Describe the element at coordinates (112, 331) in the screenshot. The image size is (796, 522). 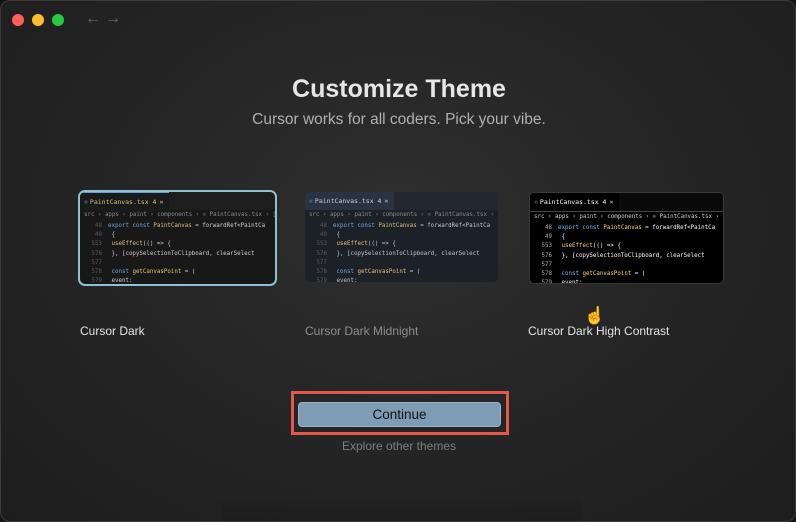
I see `theme-label-cursor-dark: Cursor Dark` at that location.